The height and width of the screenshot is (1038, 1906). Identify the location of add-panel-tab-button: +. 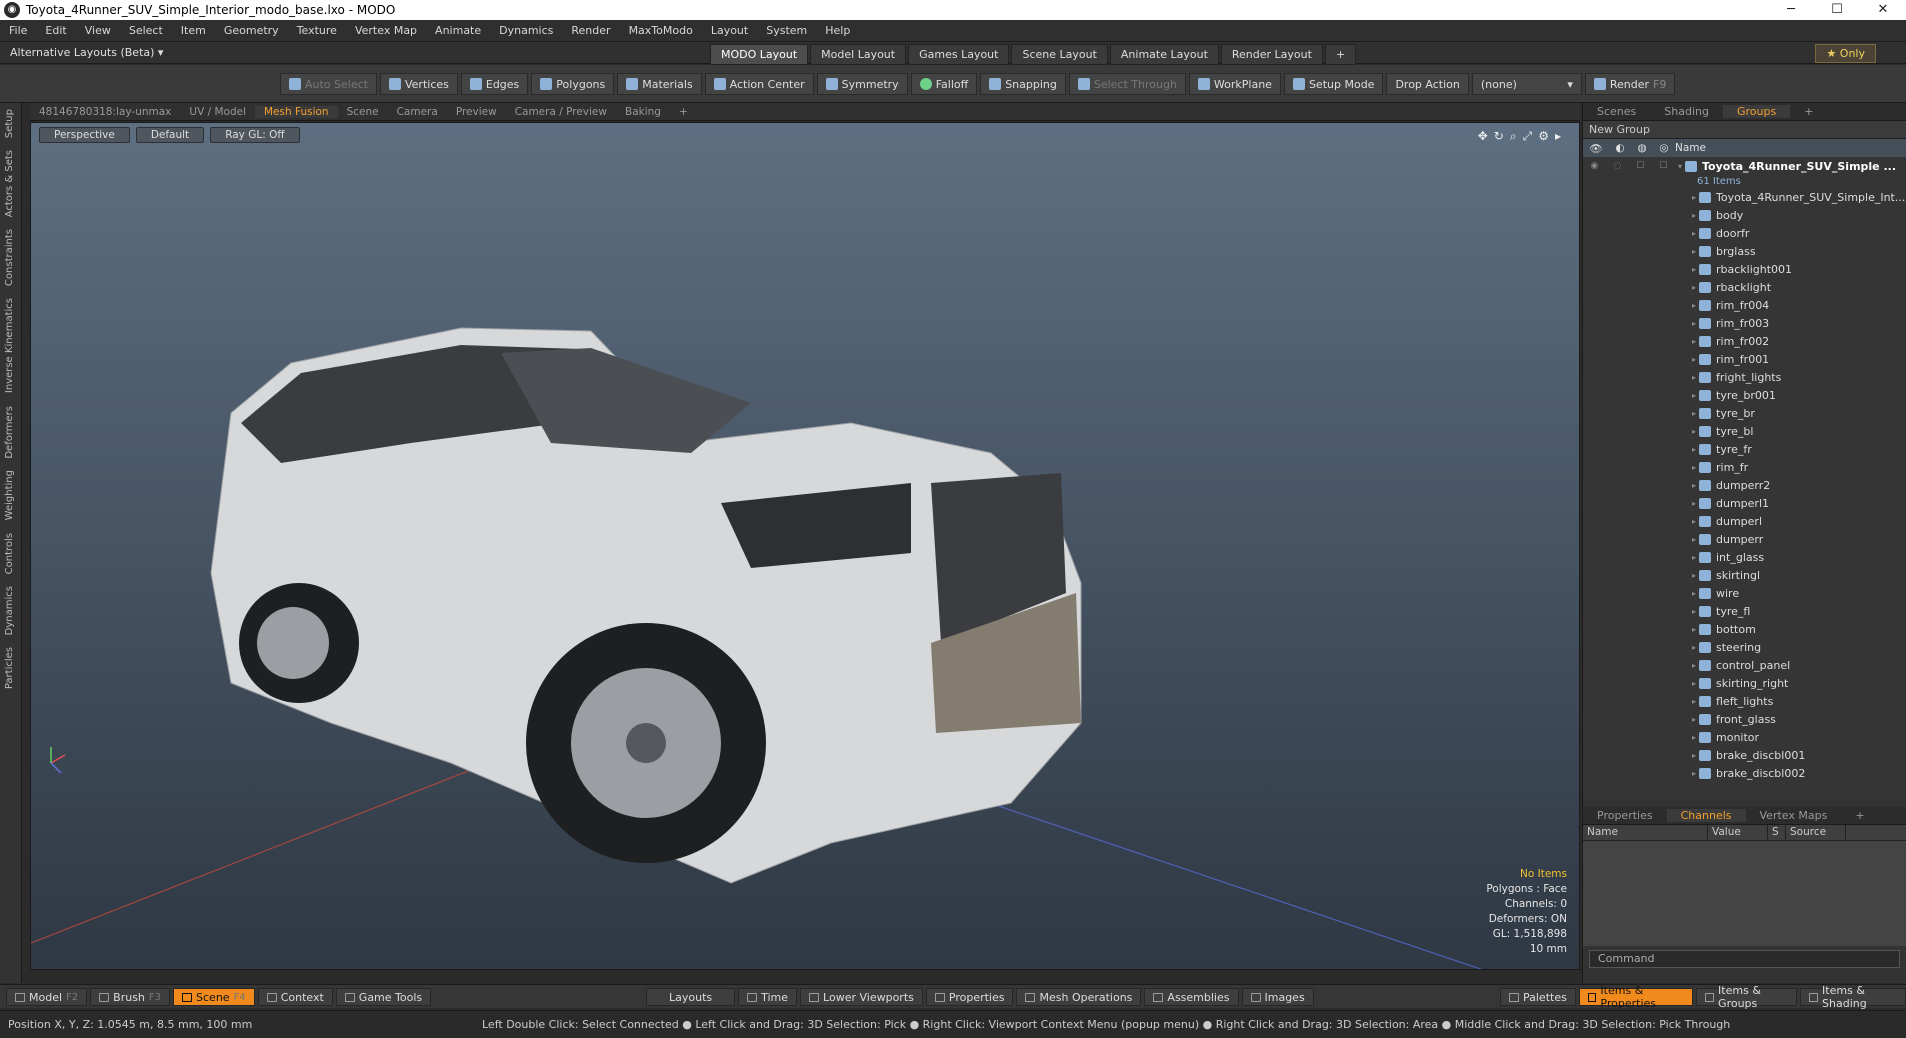
(1808, 111).